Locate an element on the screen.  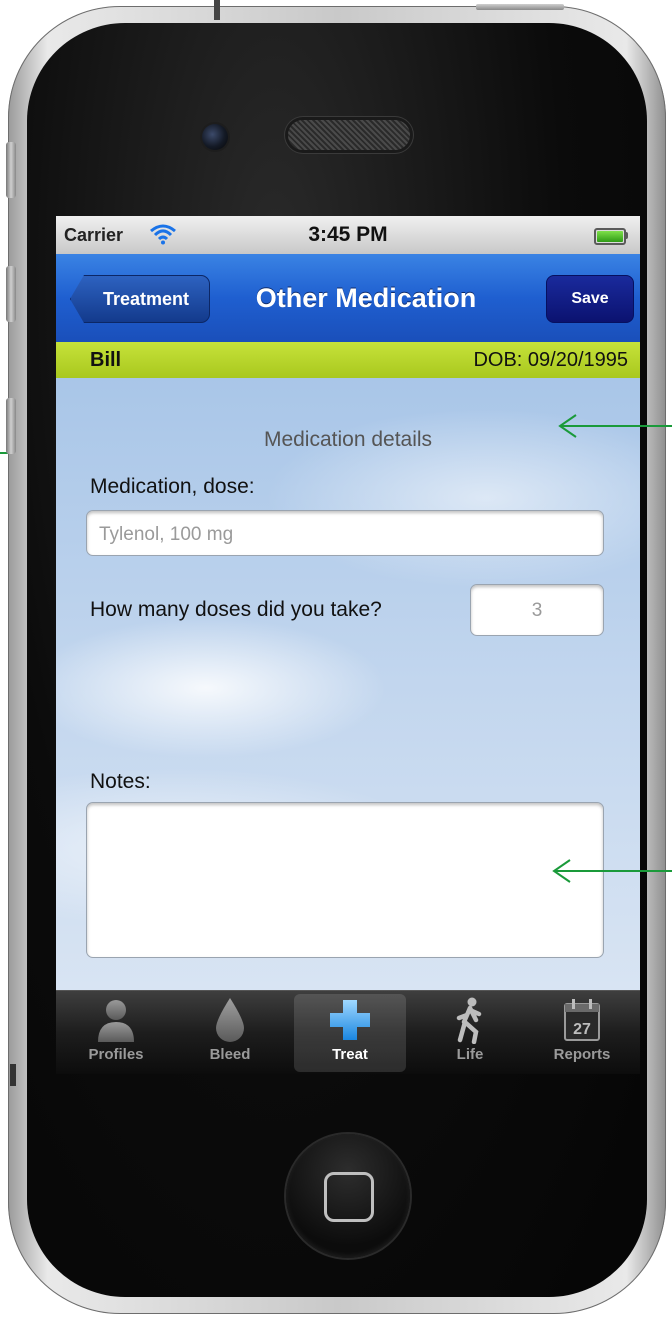
calendar-icon: 27 is located at coordinates (582, 1020).